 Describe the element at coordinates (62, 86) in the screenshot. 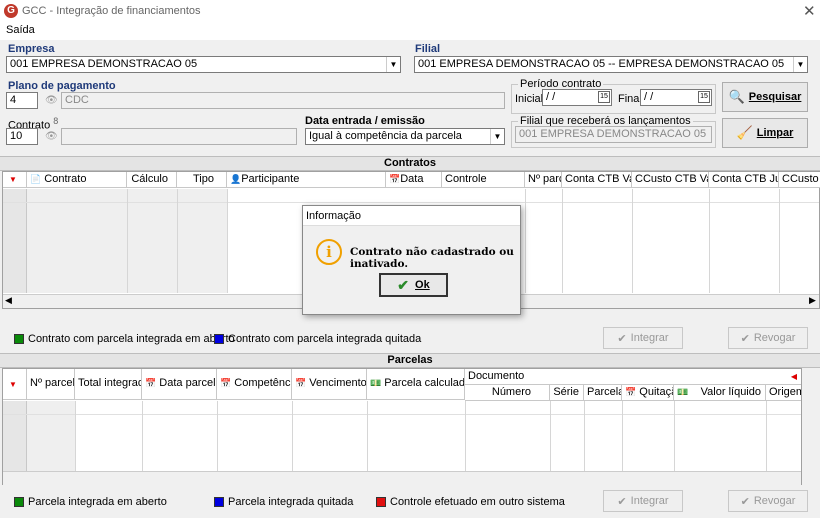

I see `plano-label: Plano de pagamento` at that location.